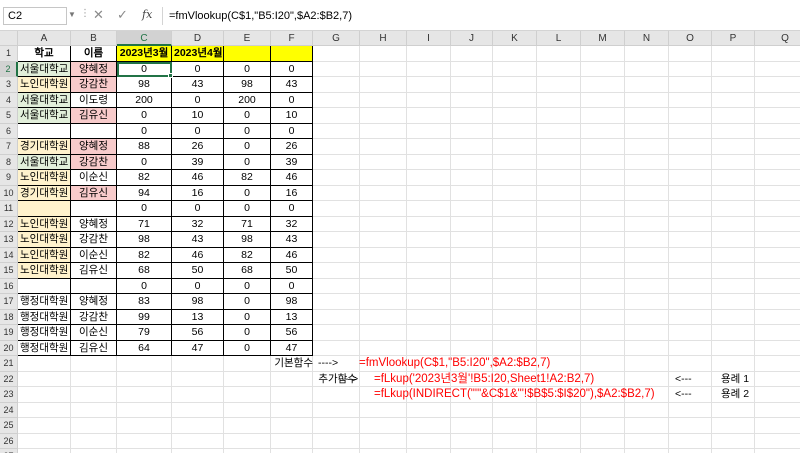 The width and height of the screenshot is (800, 453). What do you see at coordinates (690, 54) in the screenshot?
I see `cell-o1` at bounding box center [690, 54].